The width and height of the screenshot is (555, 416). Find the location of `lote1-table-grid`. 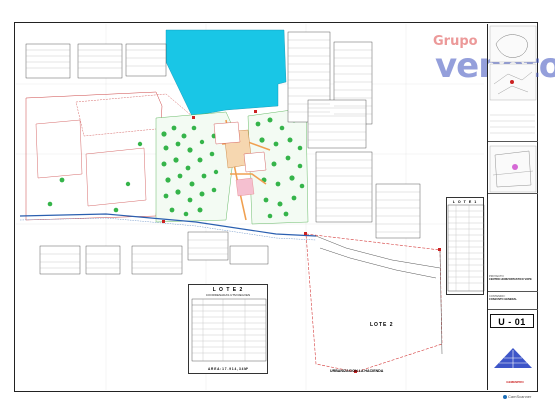

lote1-table-grid is located at coordinates (466, 248).